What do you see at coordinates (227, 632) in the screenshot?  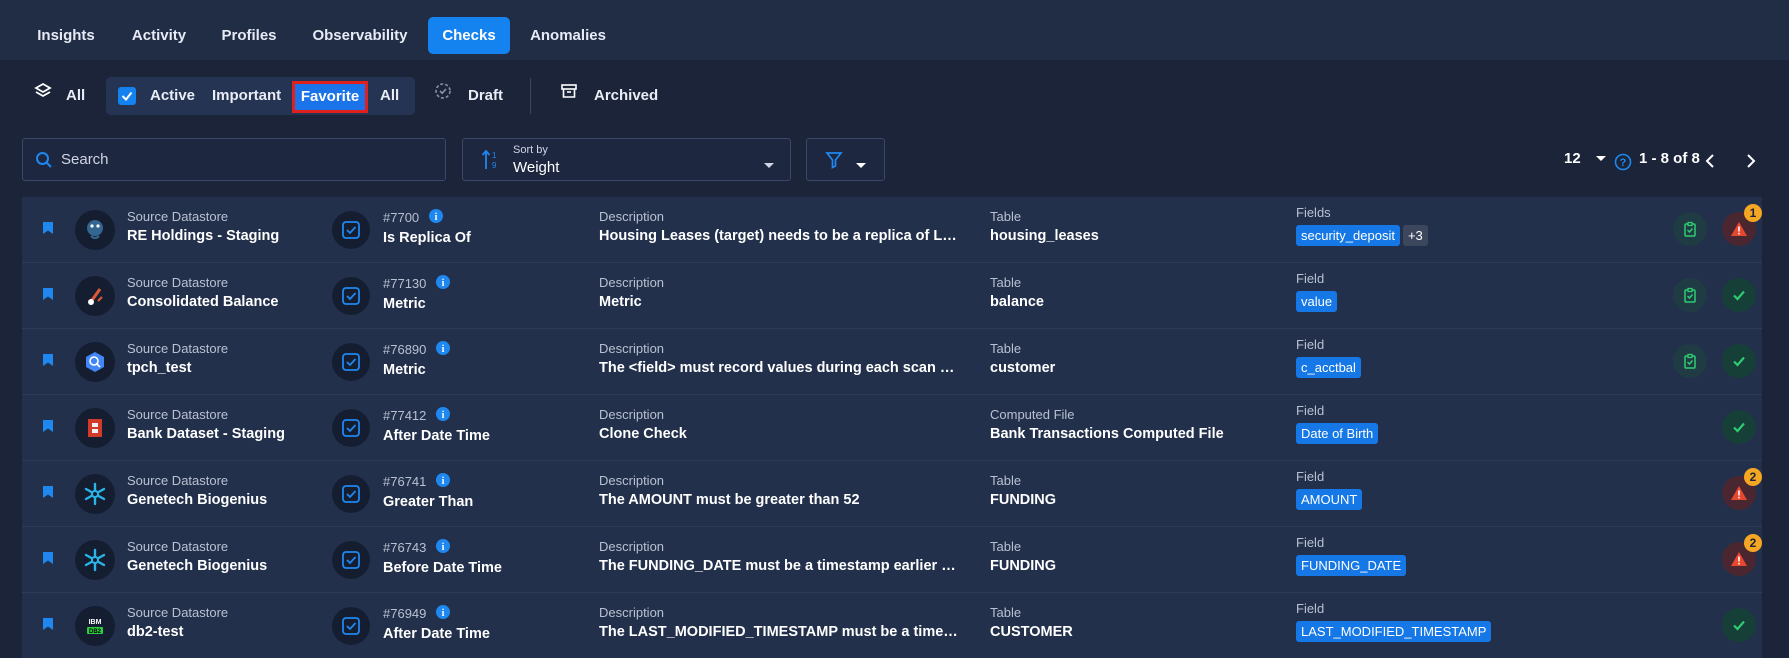 I see `datastore-name: db2-test` at bounding box center [227, 632].